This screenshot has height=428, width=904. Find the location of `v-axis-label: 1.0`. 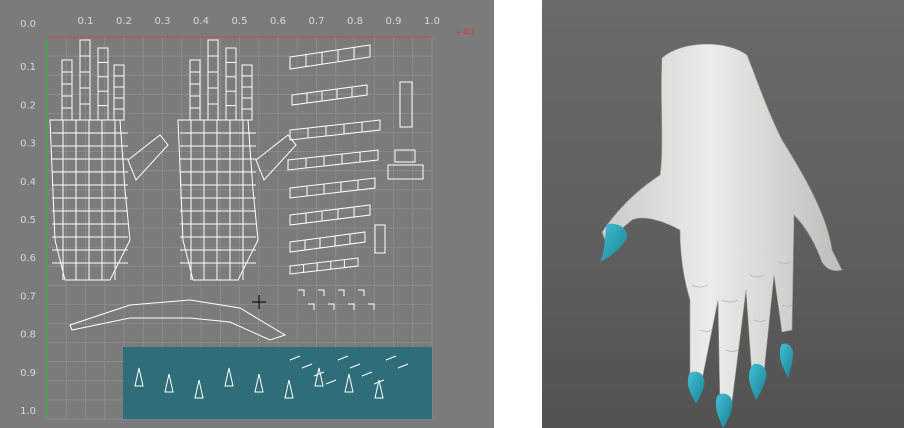

v-axis-label: 1.0 is located at coordinates (28, 411).